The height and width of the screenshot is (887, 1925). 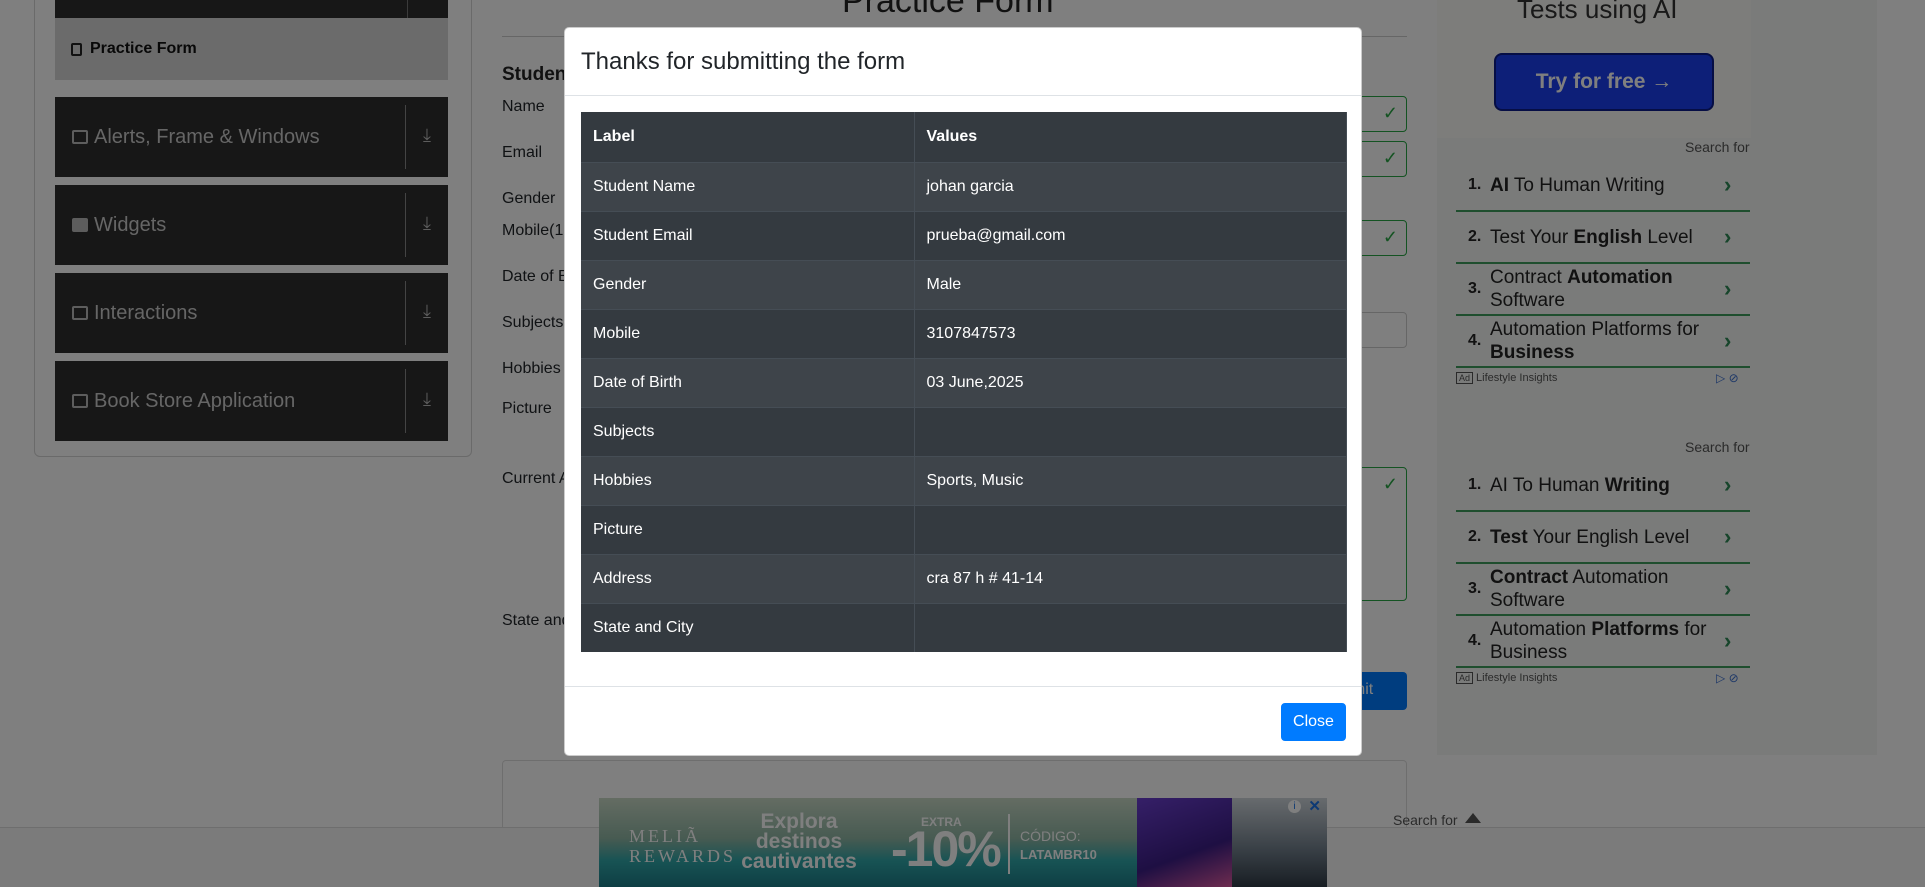 I want to click on row-value: johan garcia, so click(x=1130, y=186).